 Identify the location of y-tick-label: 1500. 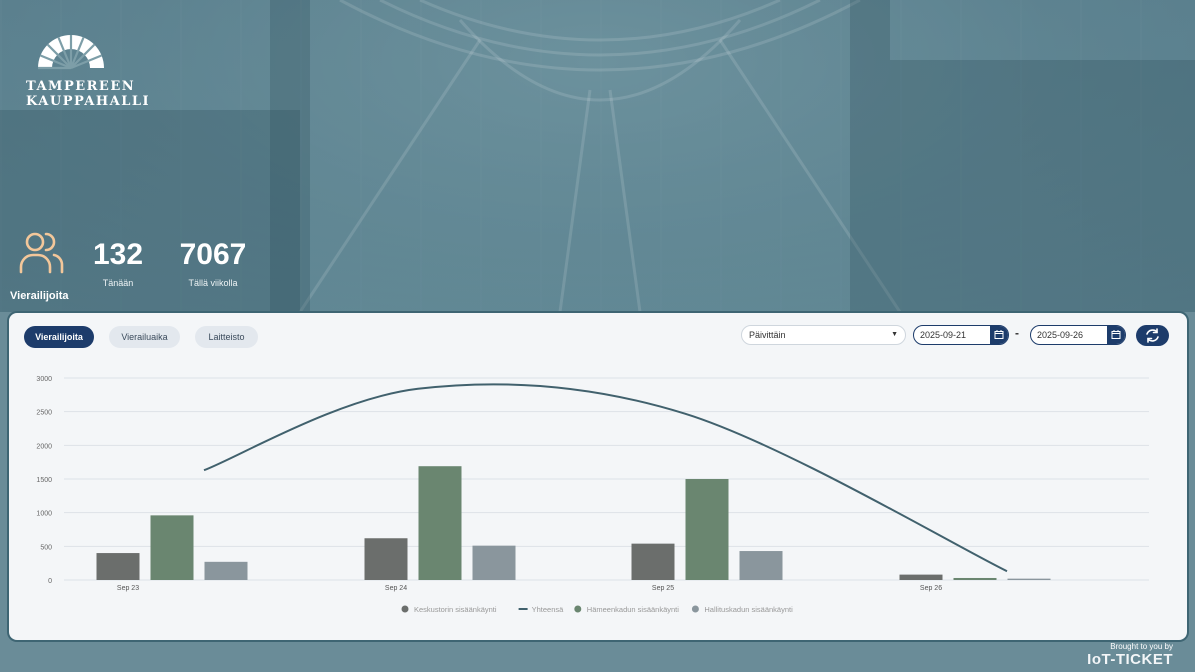
(44, 480).